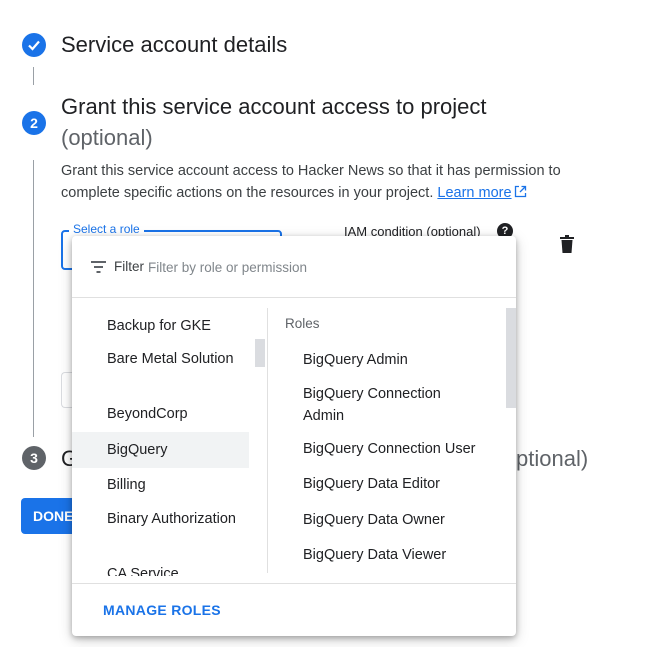  I want to click on roles-scrollbar, so click(511, 358).